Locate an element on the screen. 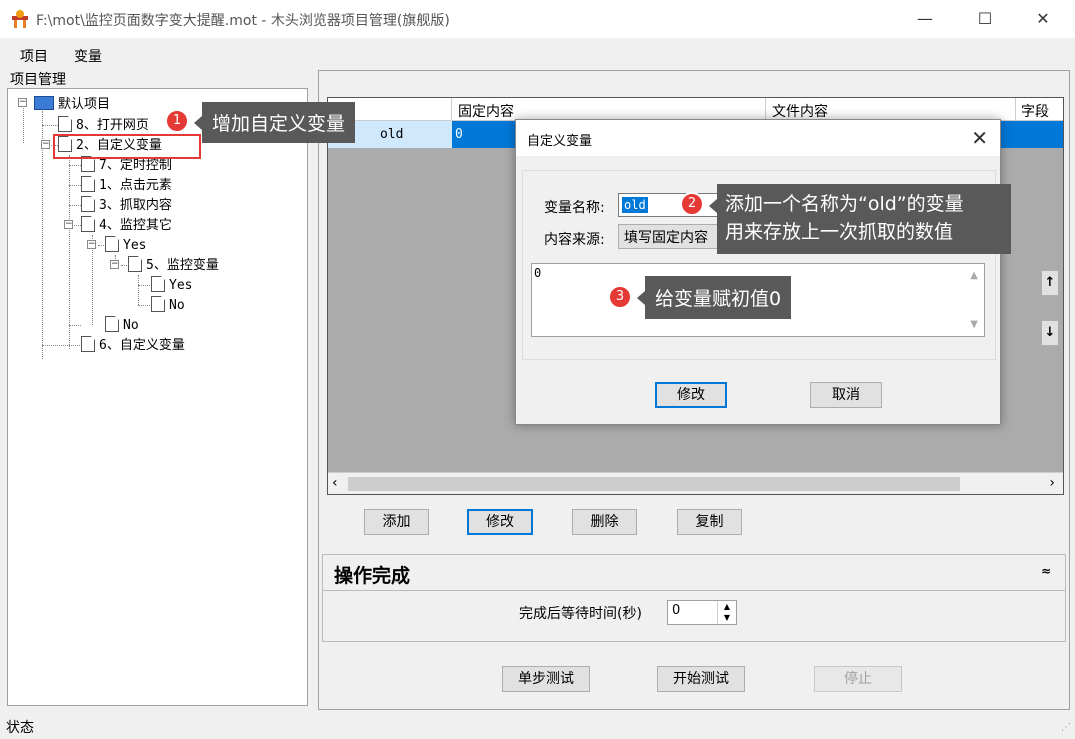  minimize-button: — is located at coordinates (925, 19).